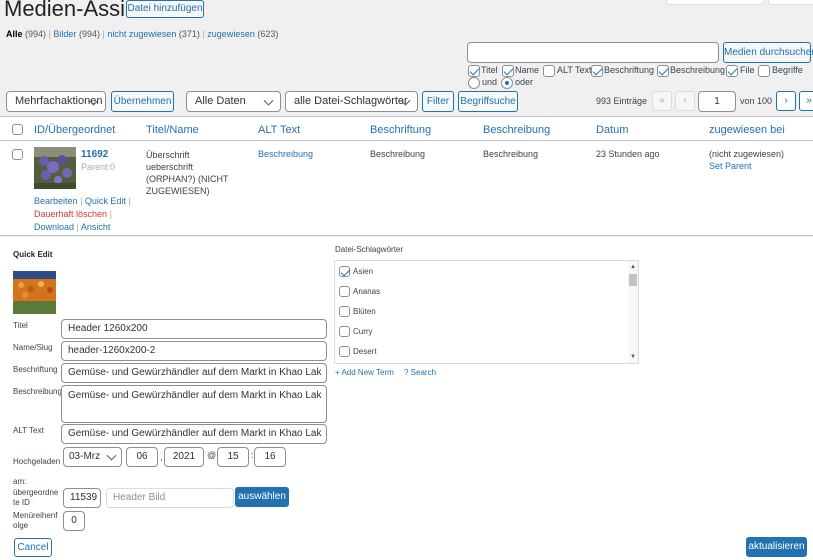 The image size is (813, 560). Describe the element at coordinates (28, 430) in the screenshot. I see `alt-field-label: ALT Text` at that location.